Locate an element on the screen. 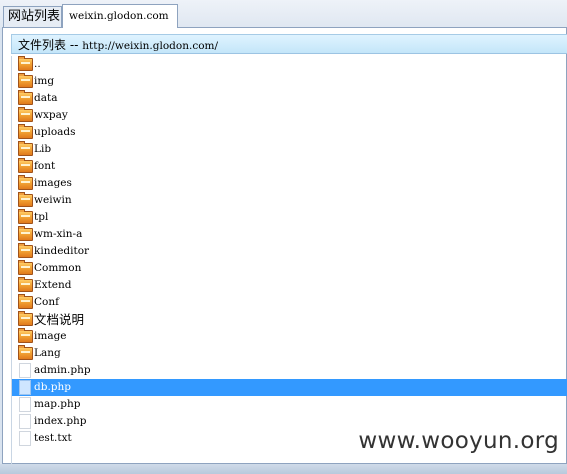  file-name: kindeditor is located at coordinates (62, 251).